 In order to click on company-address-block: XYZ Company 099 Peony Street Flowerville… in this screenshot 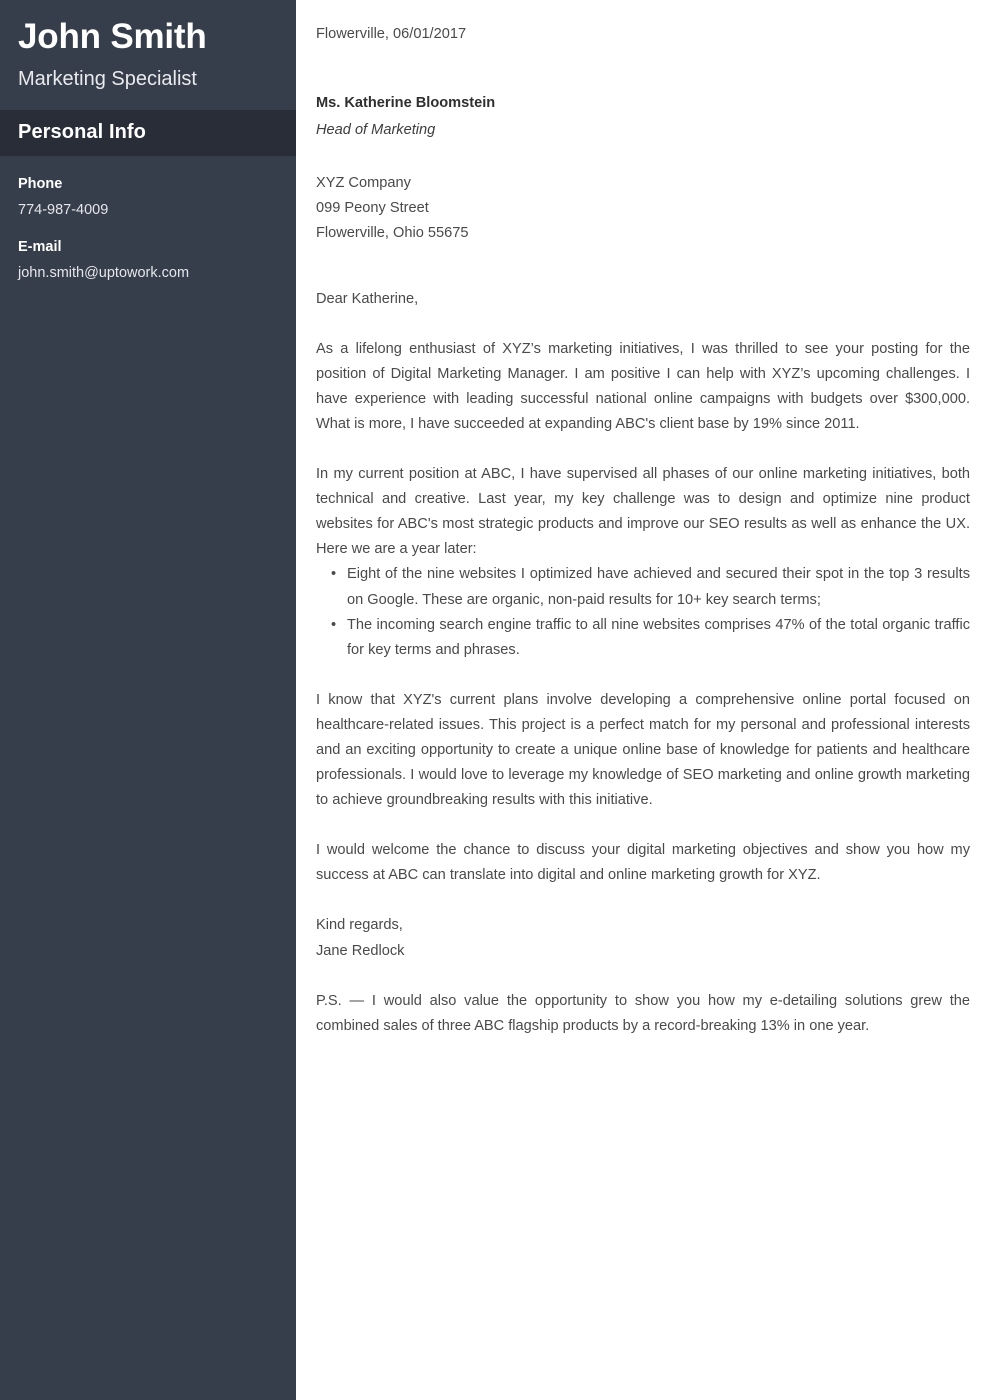, I will do `click(643, 208)`.